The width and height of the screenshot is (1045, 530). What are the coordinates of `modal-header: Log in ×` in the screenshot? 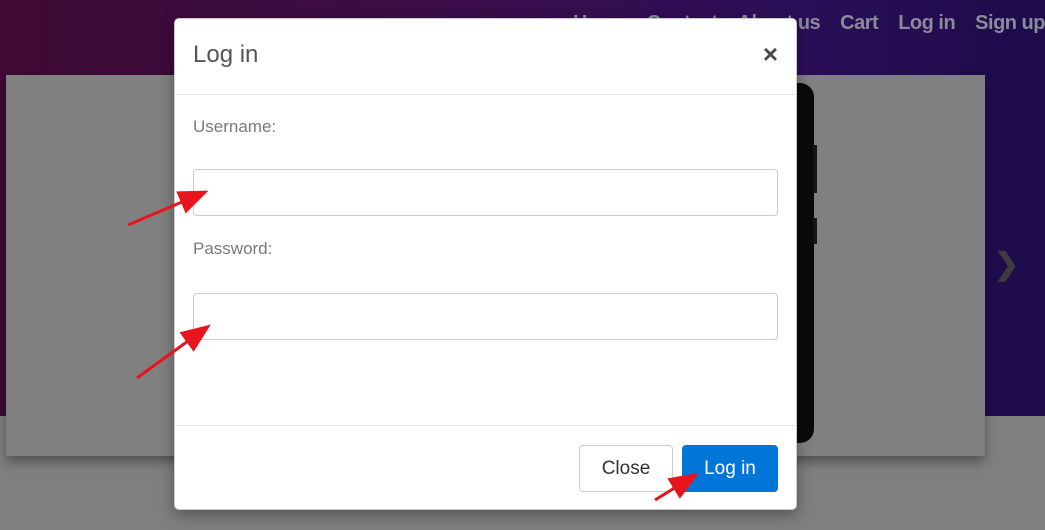 It's located at (485, 57).